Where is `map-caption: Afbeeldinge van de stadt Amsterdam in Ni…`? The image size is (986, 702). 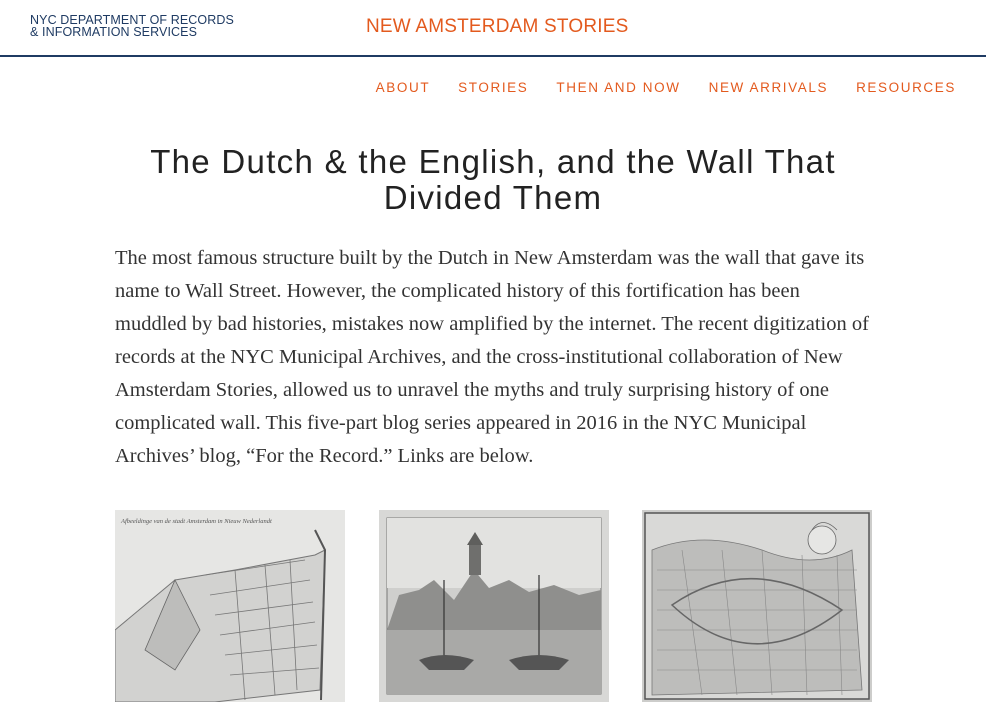 map-caption: Afbeeldinge van de stadt Amsterdam in Ni… is located at coordinates (196, 521).